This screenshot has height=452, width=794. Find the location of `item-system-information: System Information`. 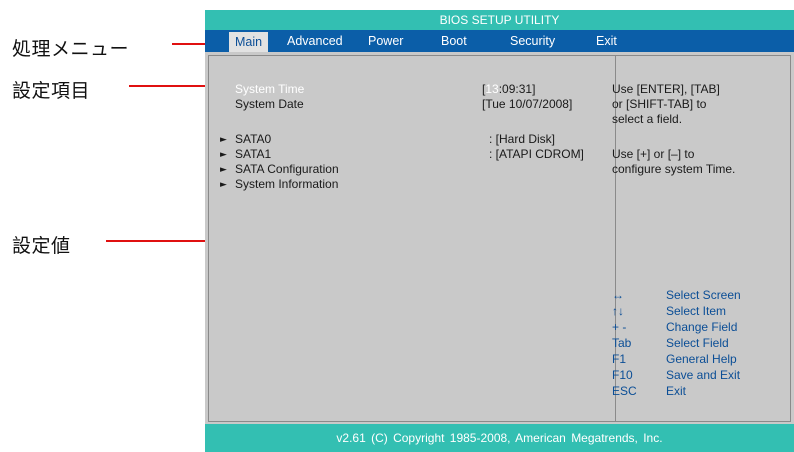

item-system-information: System Information is located at coordinates (286, 184).